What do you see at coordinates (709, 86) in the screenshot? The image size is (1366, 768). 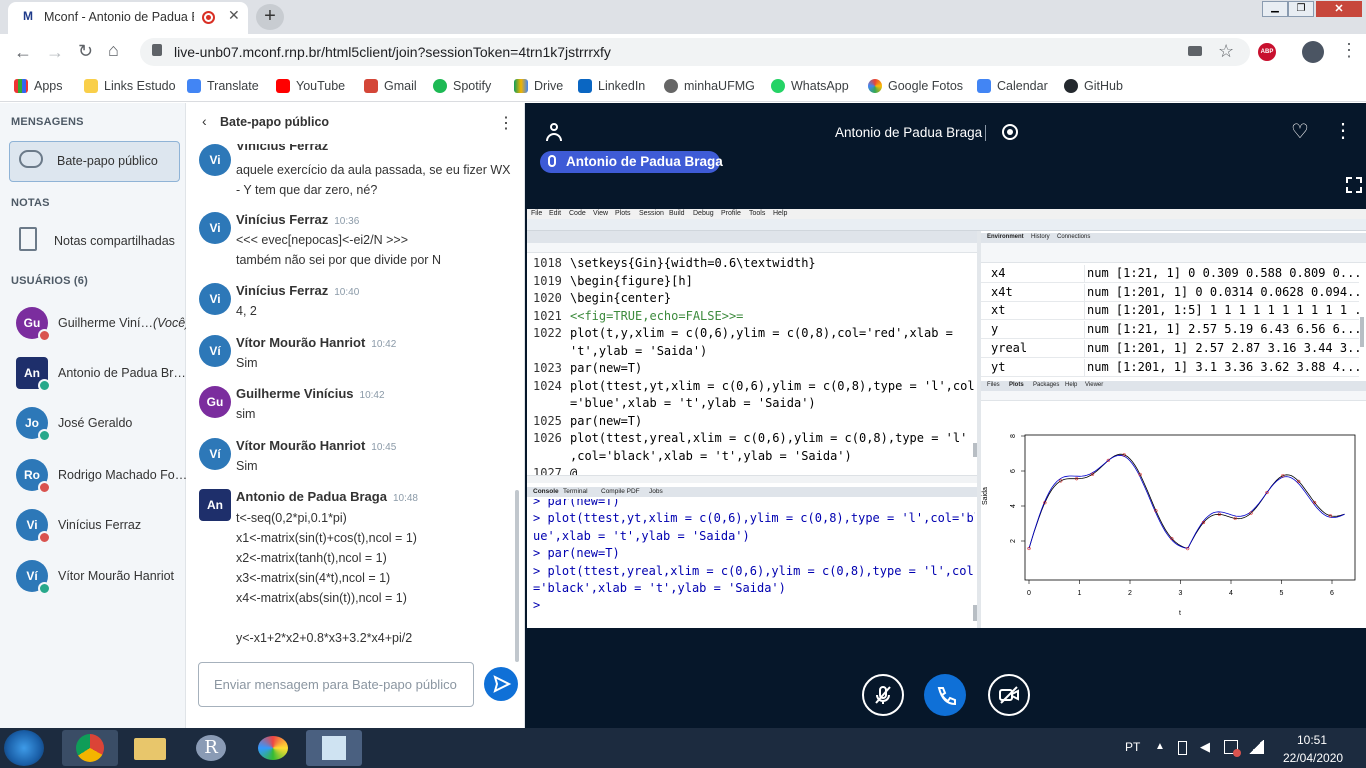 I see `bookmark-minhaufmg: minhaUFMG` at bounding box center [709, 86].